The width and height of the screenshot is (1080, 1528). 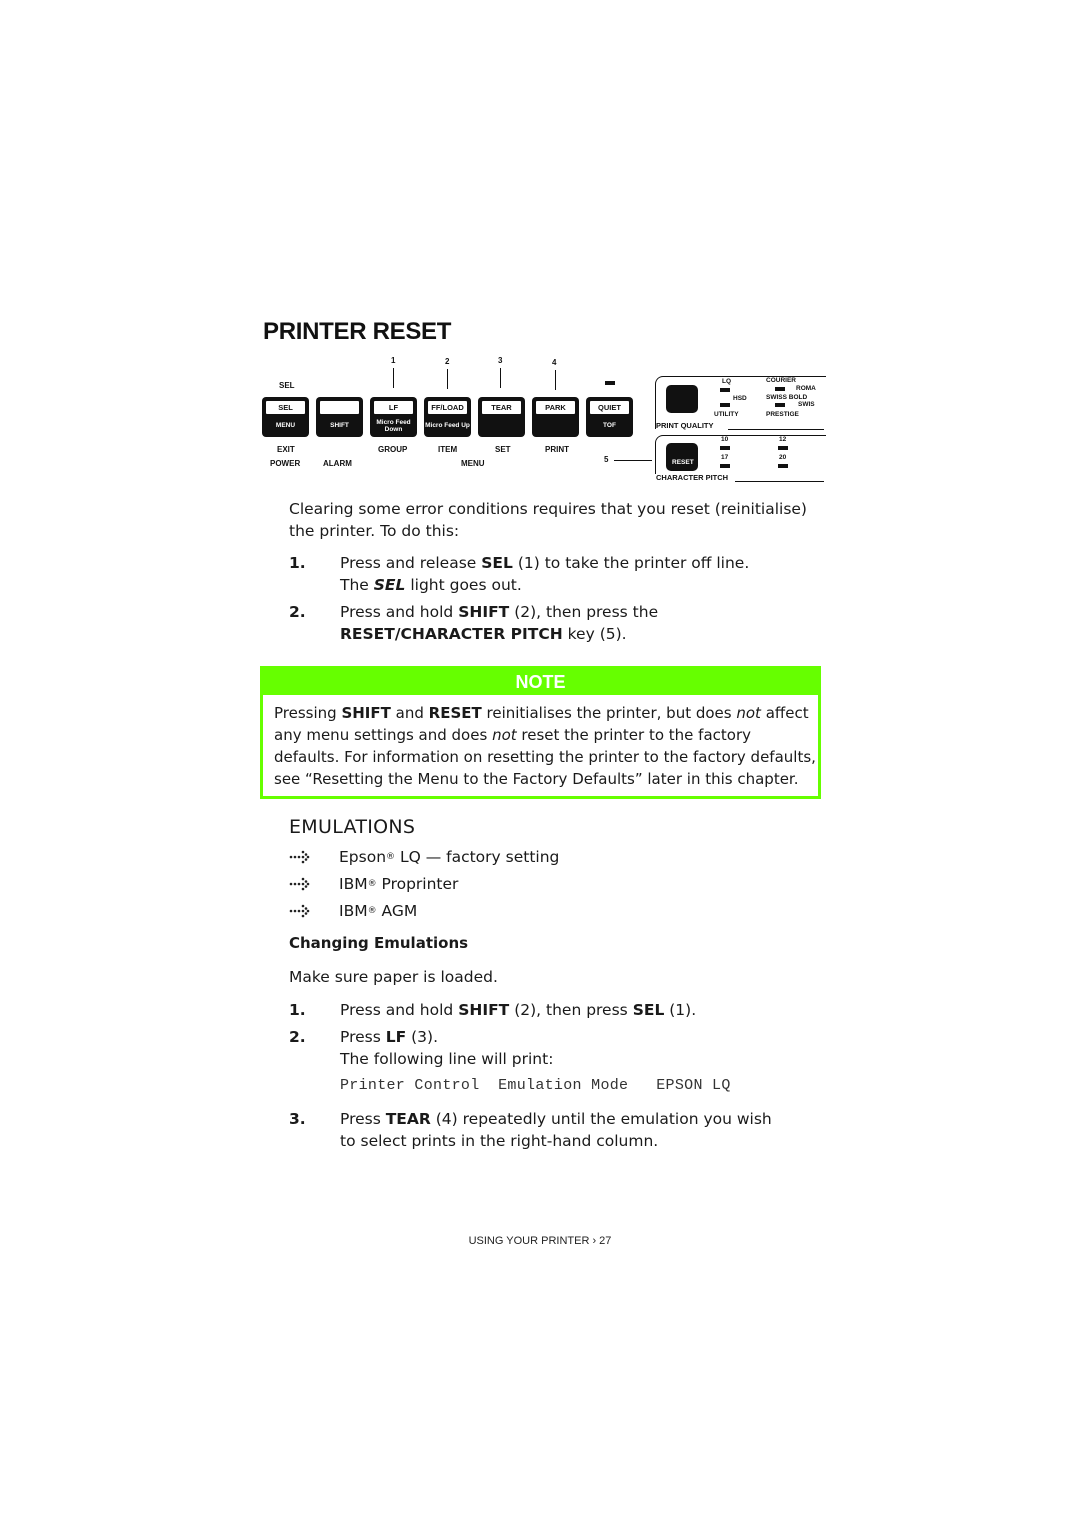 What do you see at coordinates (287, 385) in the screenshot?
I see `sel-indicator-label: SEL` at bounding box center [287, 385].